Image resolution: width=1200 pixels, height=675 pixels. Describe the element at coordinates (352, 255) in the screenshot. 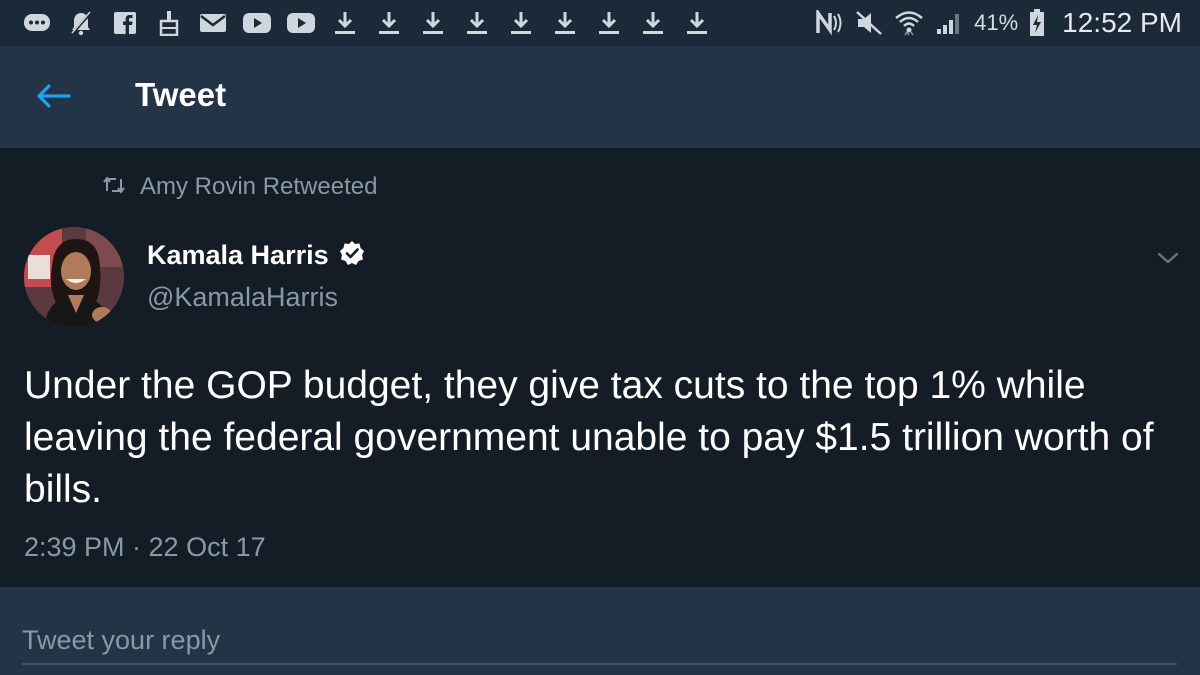

I see `verified-badge-icon` at that location.